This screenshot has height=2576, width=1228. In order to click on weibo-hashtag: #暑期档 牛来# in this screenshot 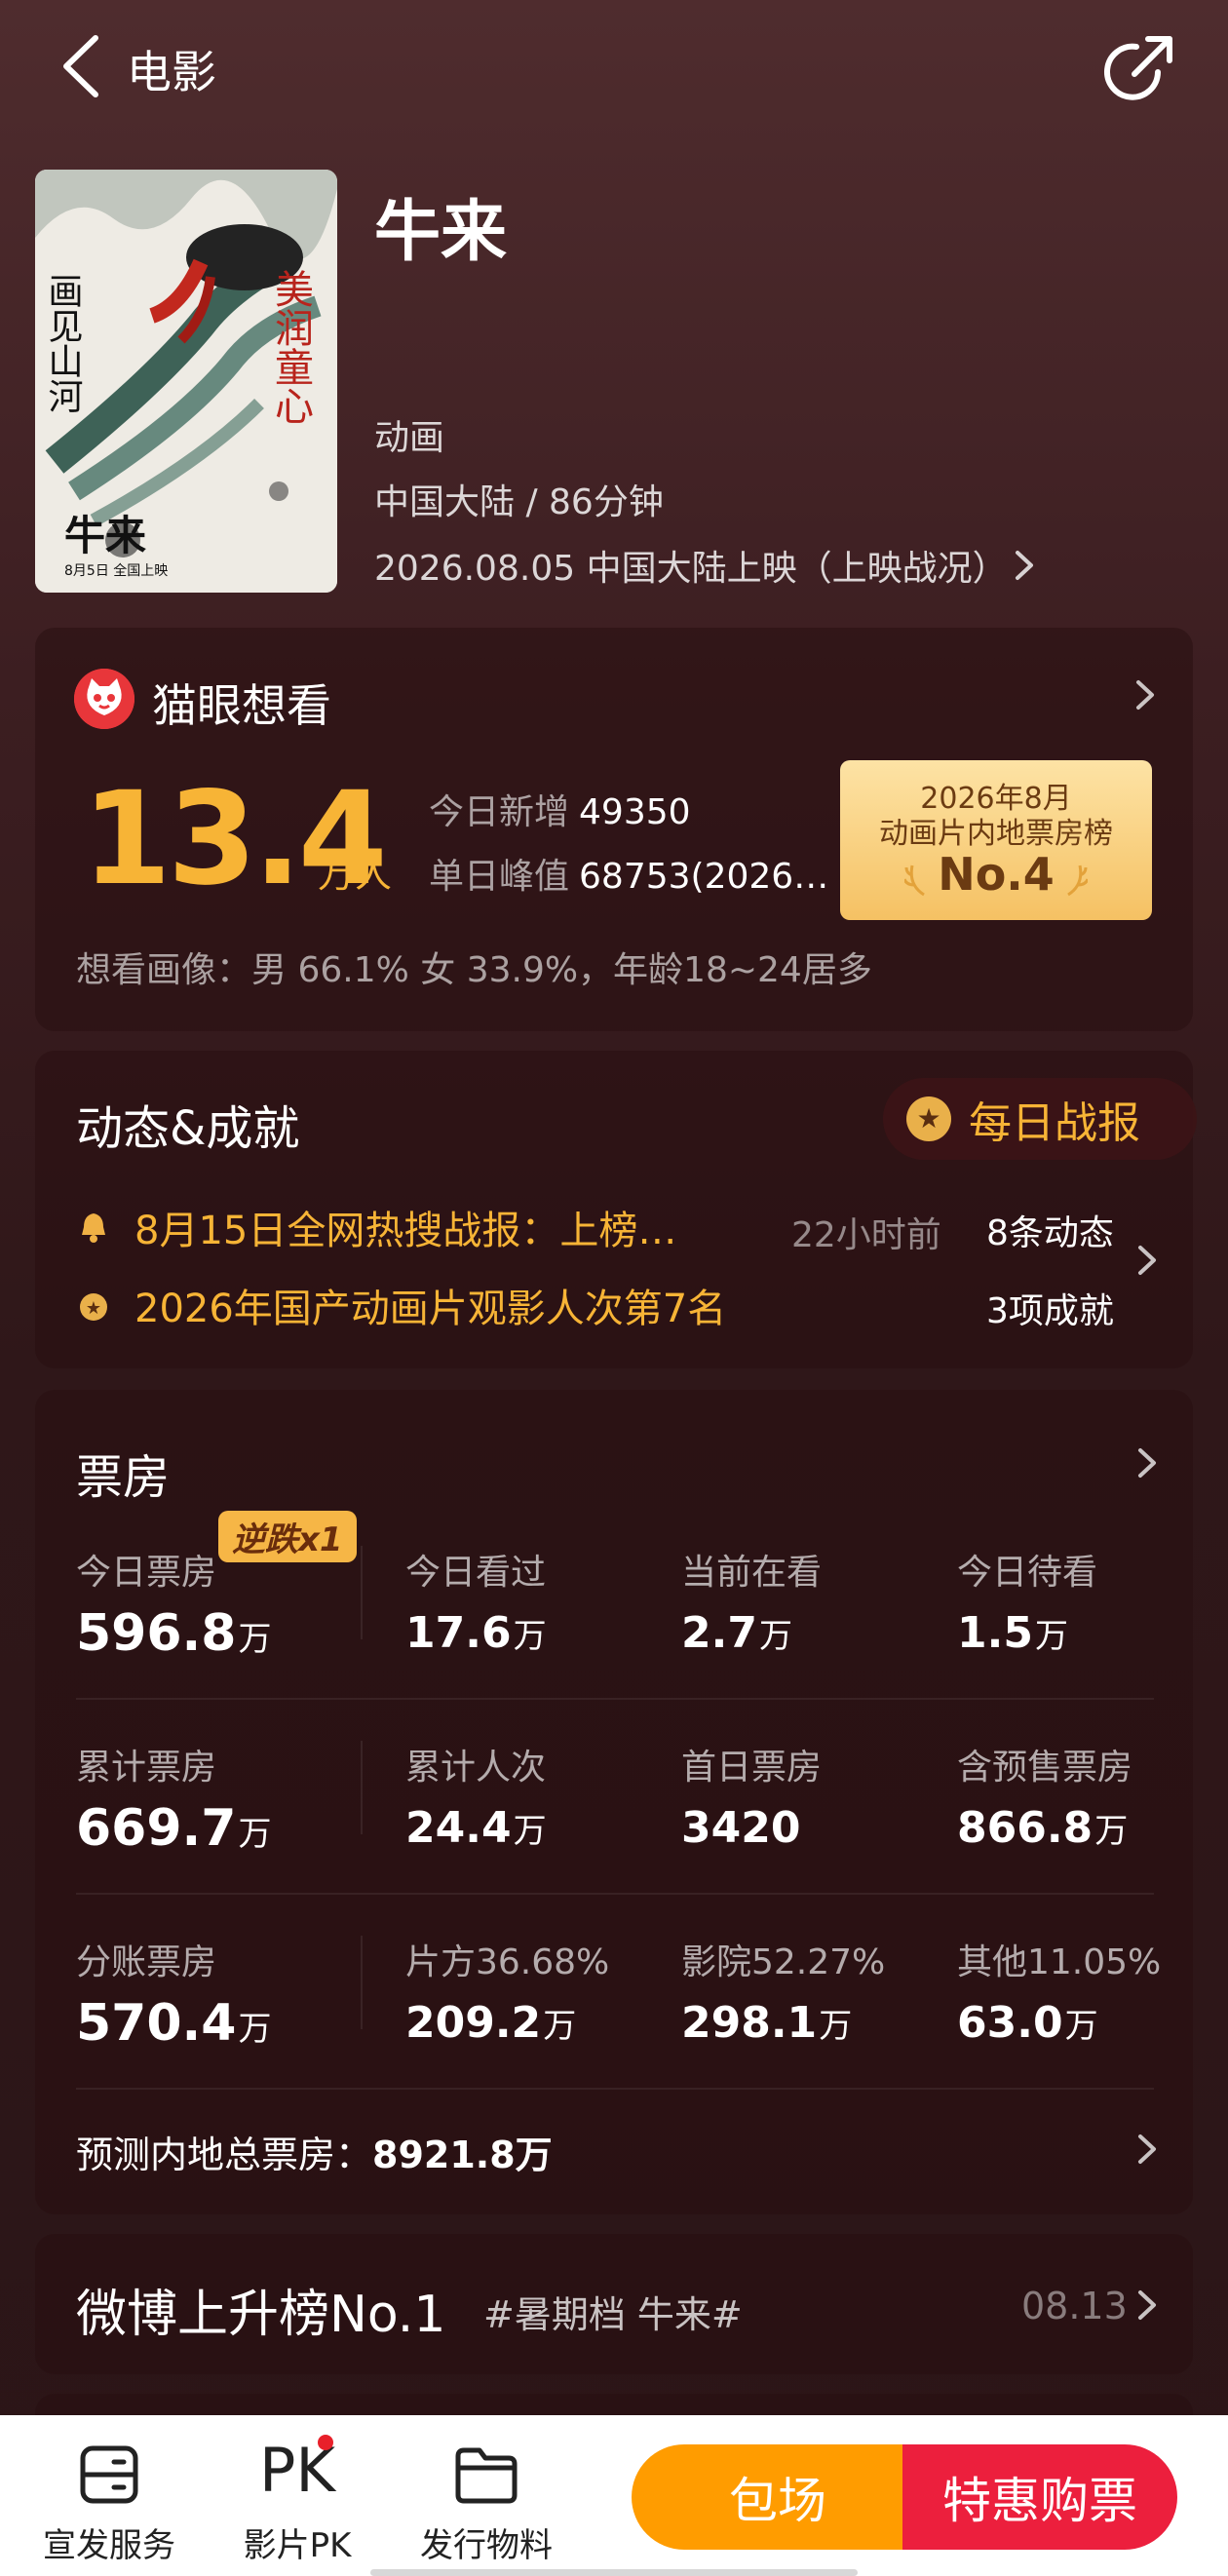, I will do `click(613, 2314)`.